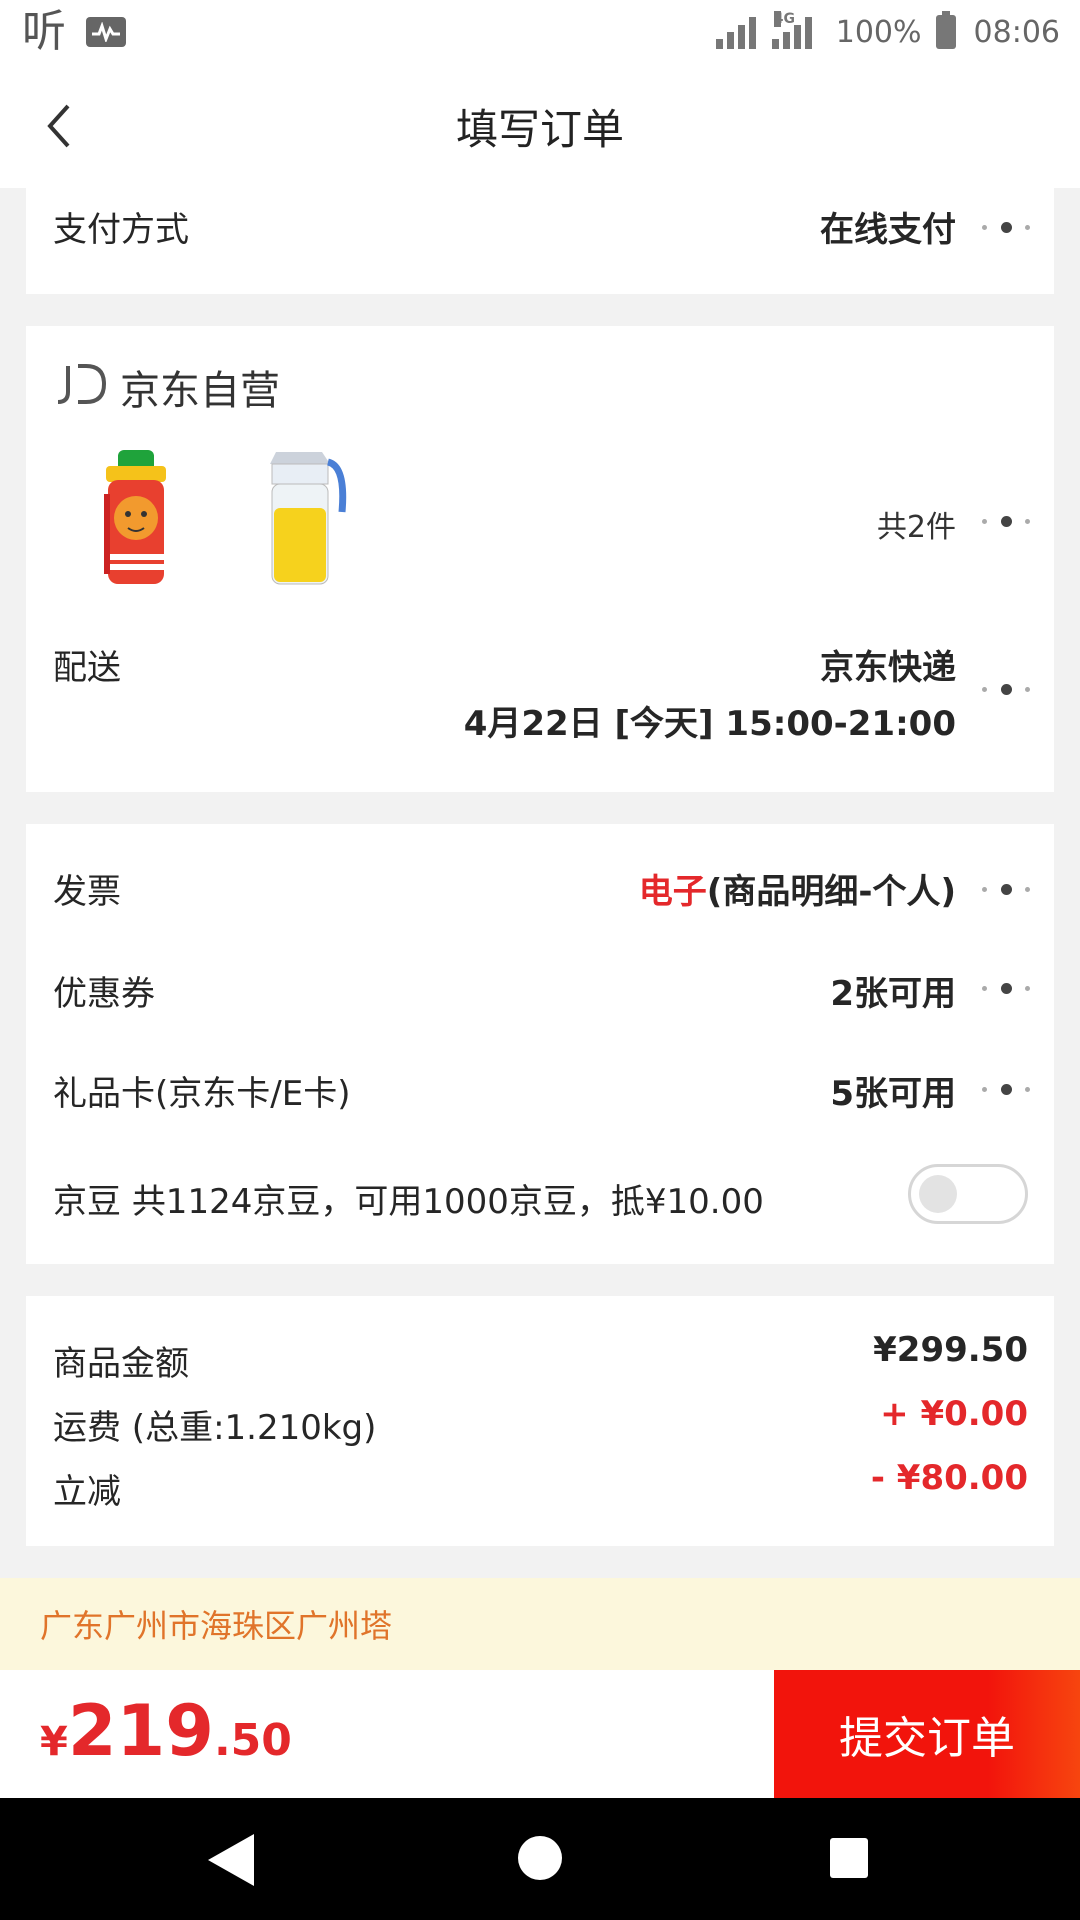 This screenshot has height=1920, width=1080. I want to click on order-total: ¥ 219 .50, so click(166, 1731).